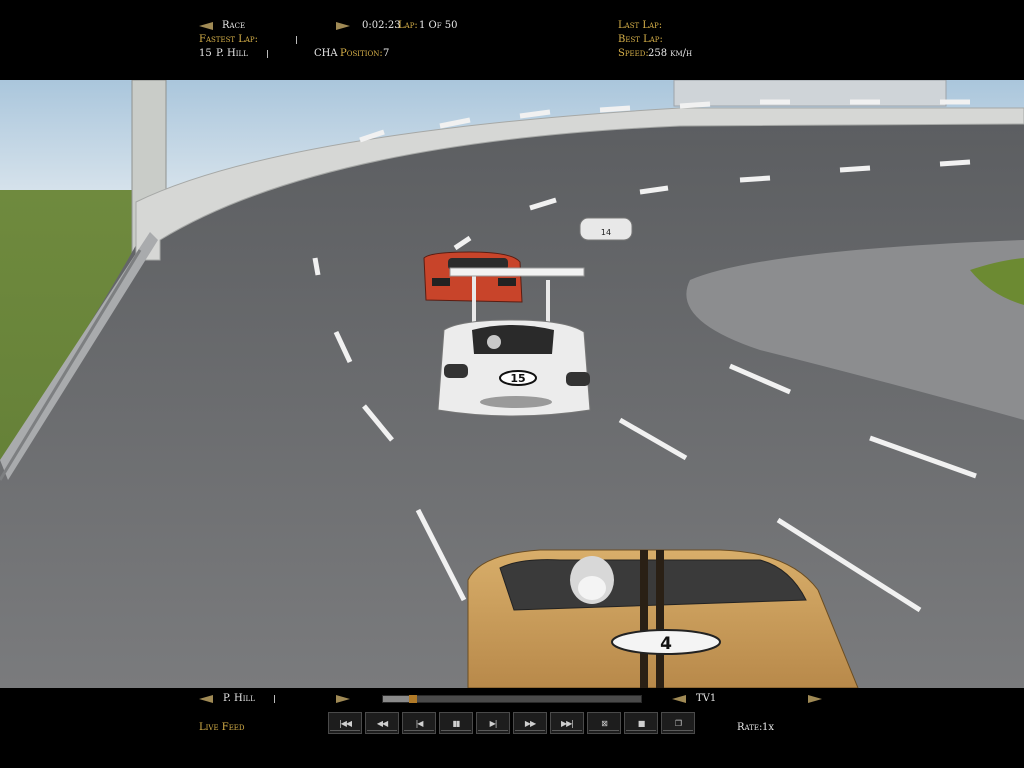  Describe the element at coordinates (456, 723) in the screenshot. I see `pause-button: ▮▮` at that location.